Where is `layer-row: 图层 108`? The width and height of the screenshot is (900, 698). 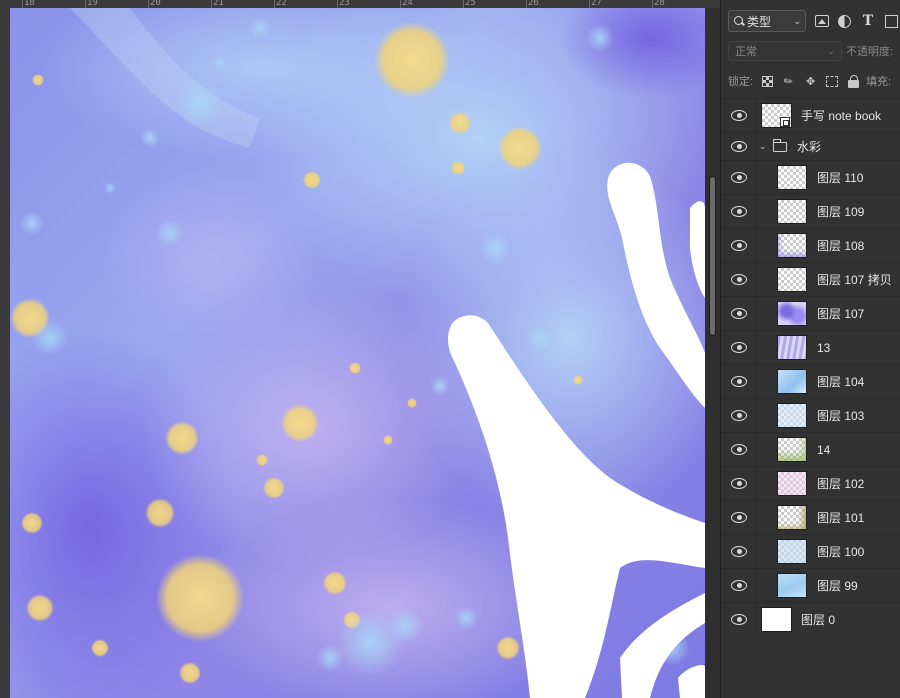
layer-row: 图层 108 is located at coordinates (810, 245).